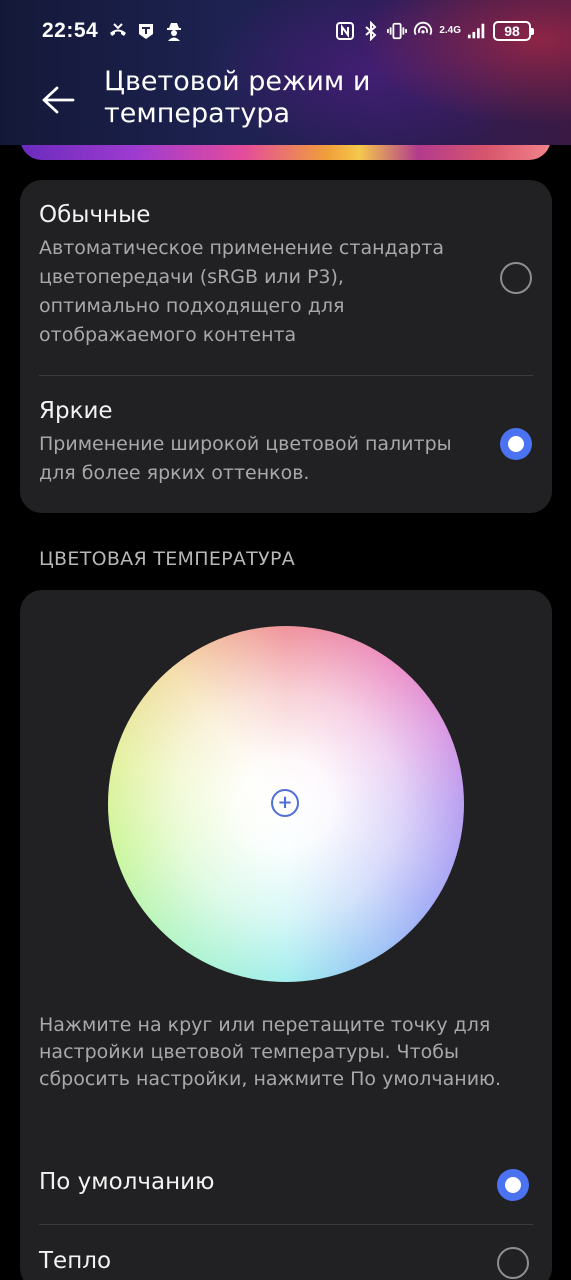 The width and height of the screenshot is (571, 1280). What do you see at coordinates (167, 559) in the screenshot?
I see `section-header-color-temperature: ЦВЕТОВАЯ ТЕМПЕРАТУРА` at bounding box center [167, 559].